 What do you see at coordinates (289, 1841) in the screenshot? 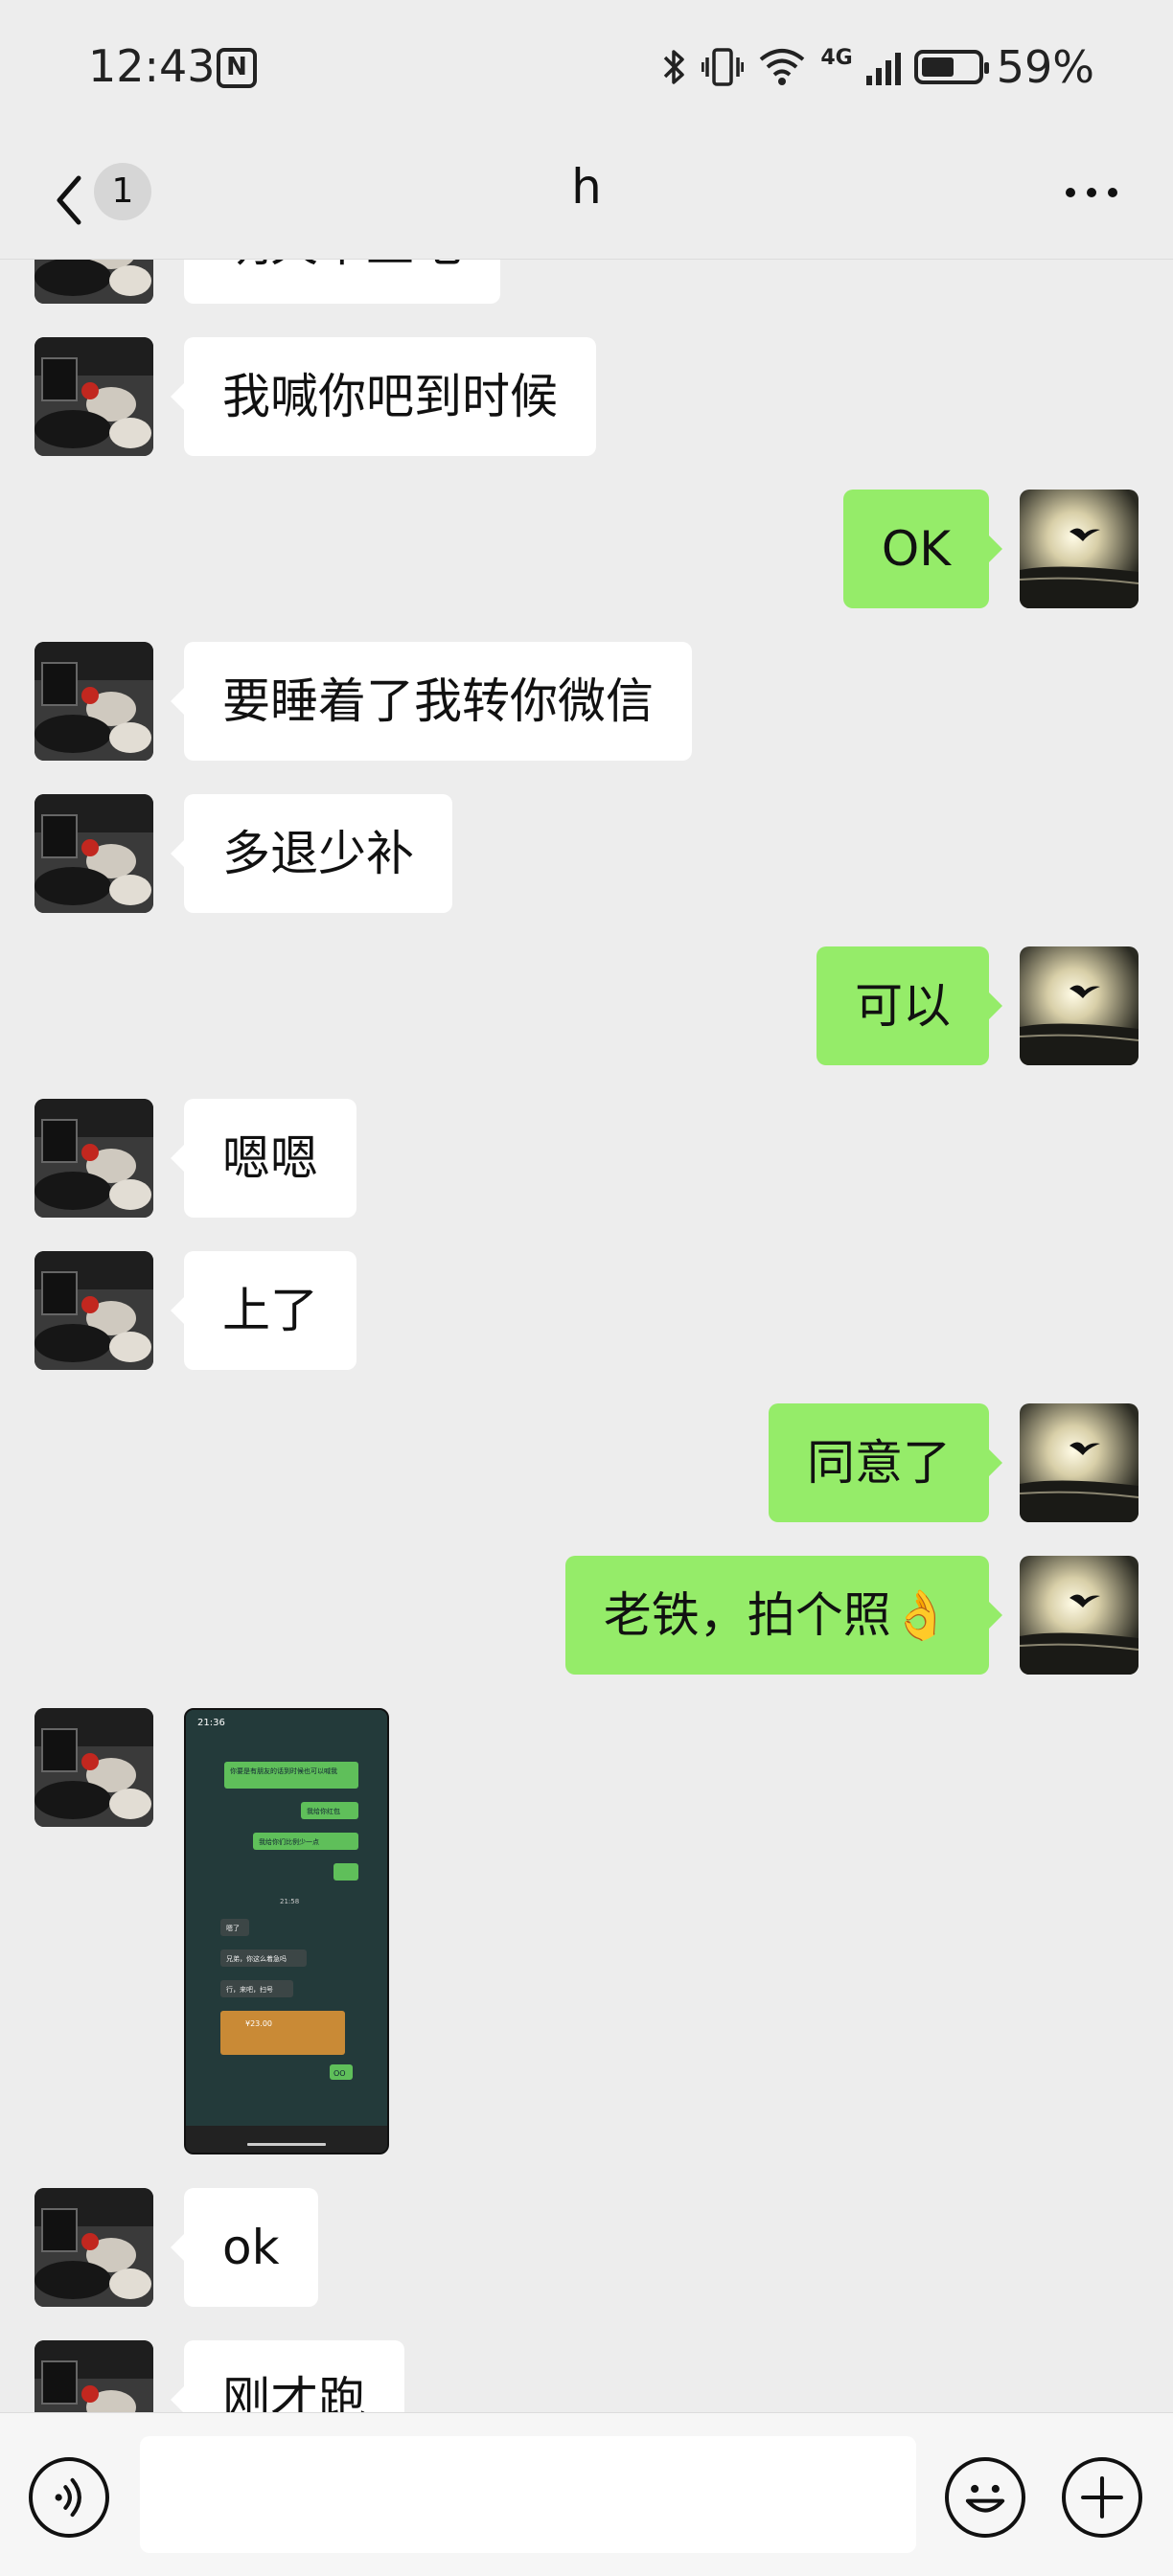
I see `svg-text: 我给你们比例少一点` at bounding box center [289, 1841].